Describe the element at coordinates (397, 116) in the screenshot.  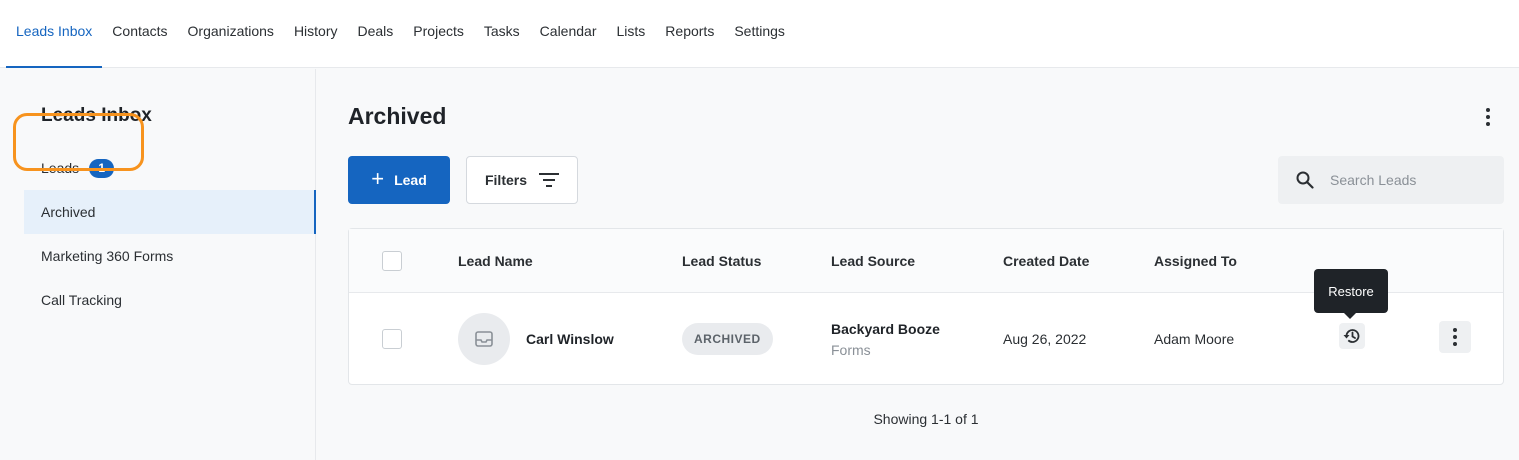
I see `page-title: Archived` at that location.